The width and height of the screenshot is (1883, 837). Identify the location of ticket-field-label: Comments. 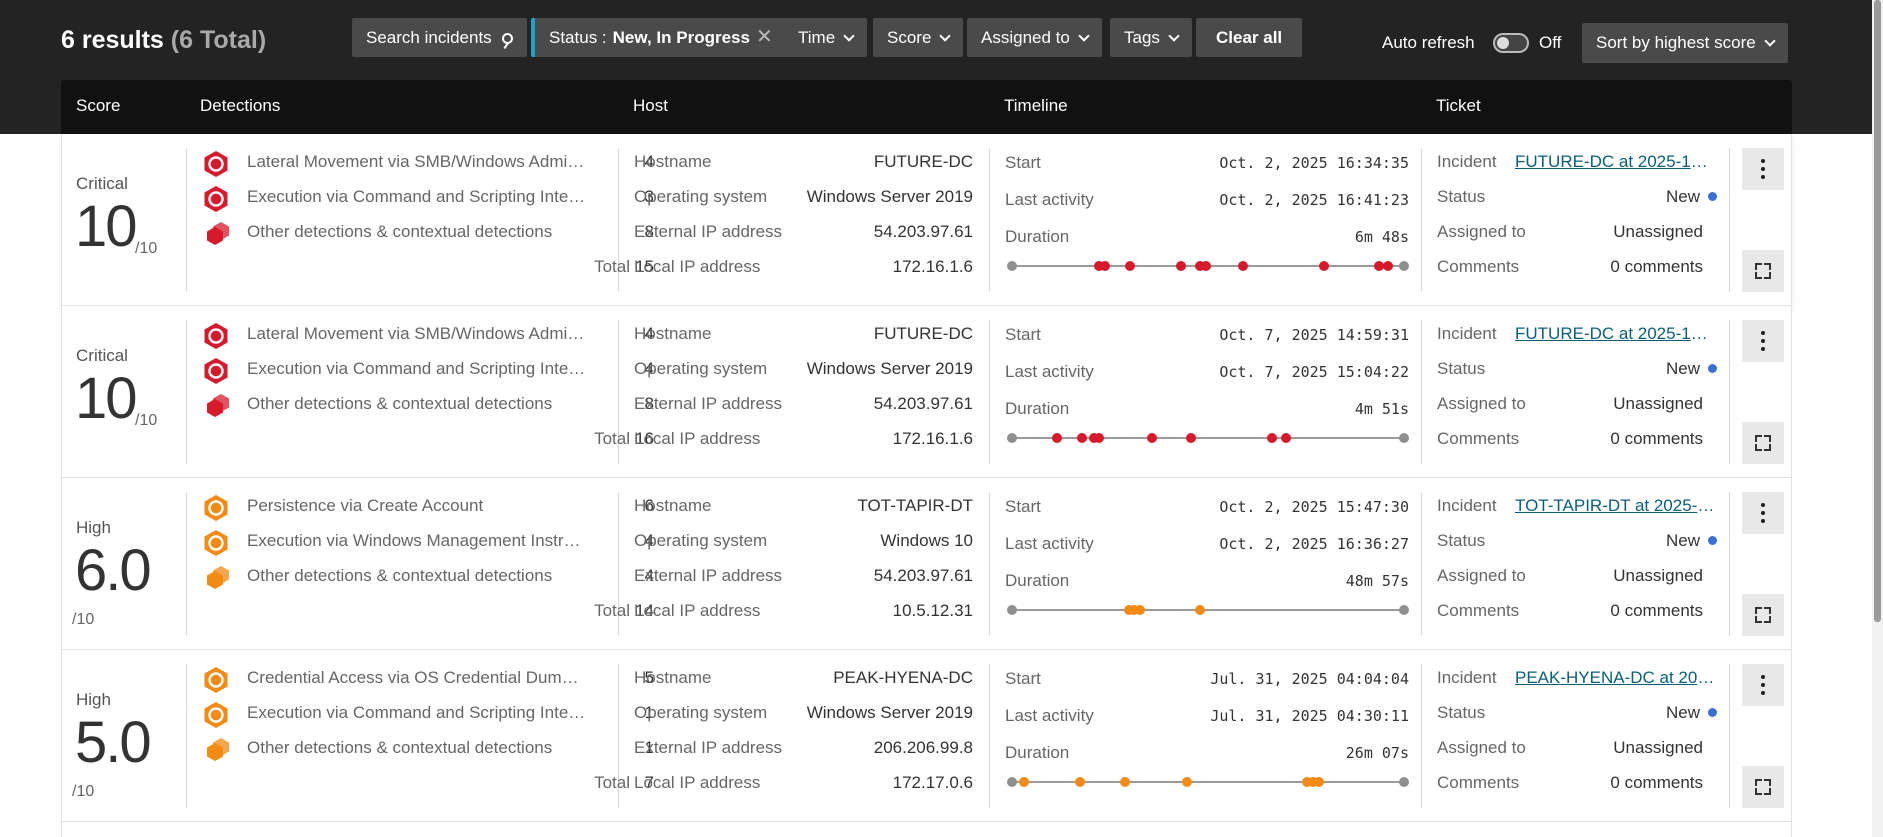
(1478, 782).